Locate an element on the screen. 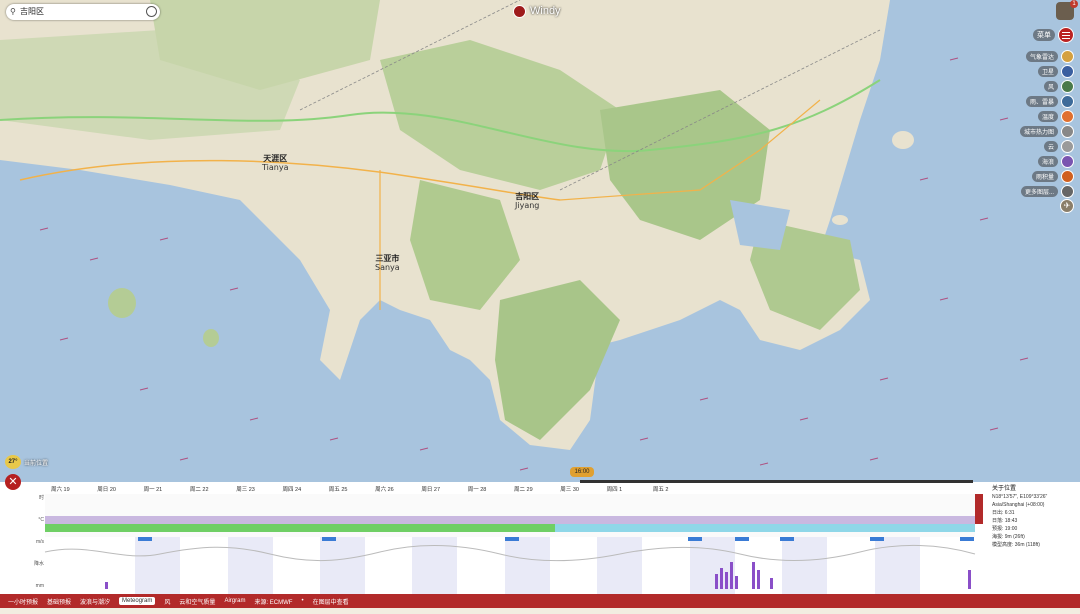  meteogram-row-label: 降水 is located at coordinates (38, 564).